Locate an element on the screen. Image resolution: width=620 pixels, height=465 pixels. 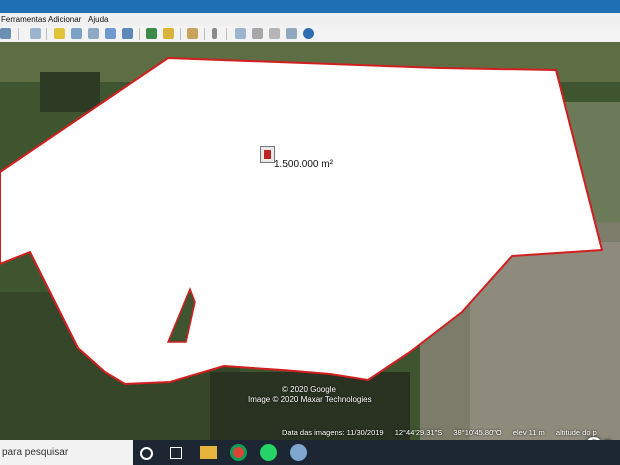
imagery-credit: Image © 2020 Maxar Technologies is located at coordinates (310, 399).